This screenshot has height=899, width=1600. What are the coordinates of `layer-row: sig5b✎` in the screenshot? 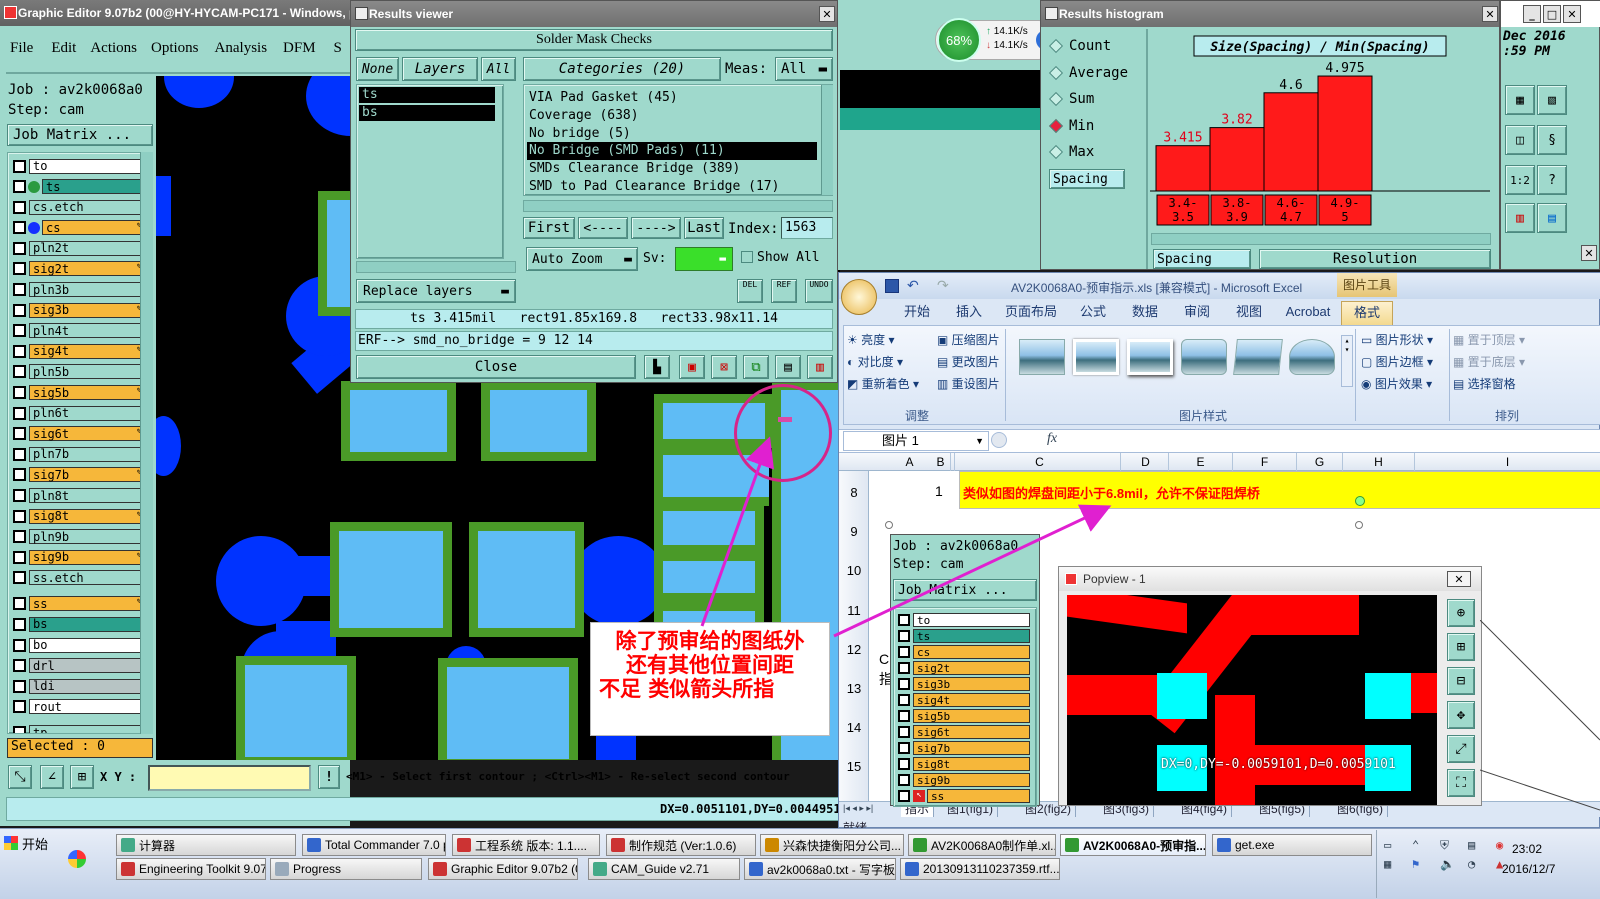 It's located at (81, 393).